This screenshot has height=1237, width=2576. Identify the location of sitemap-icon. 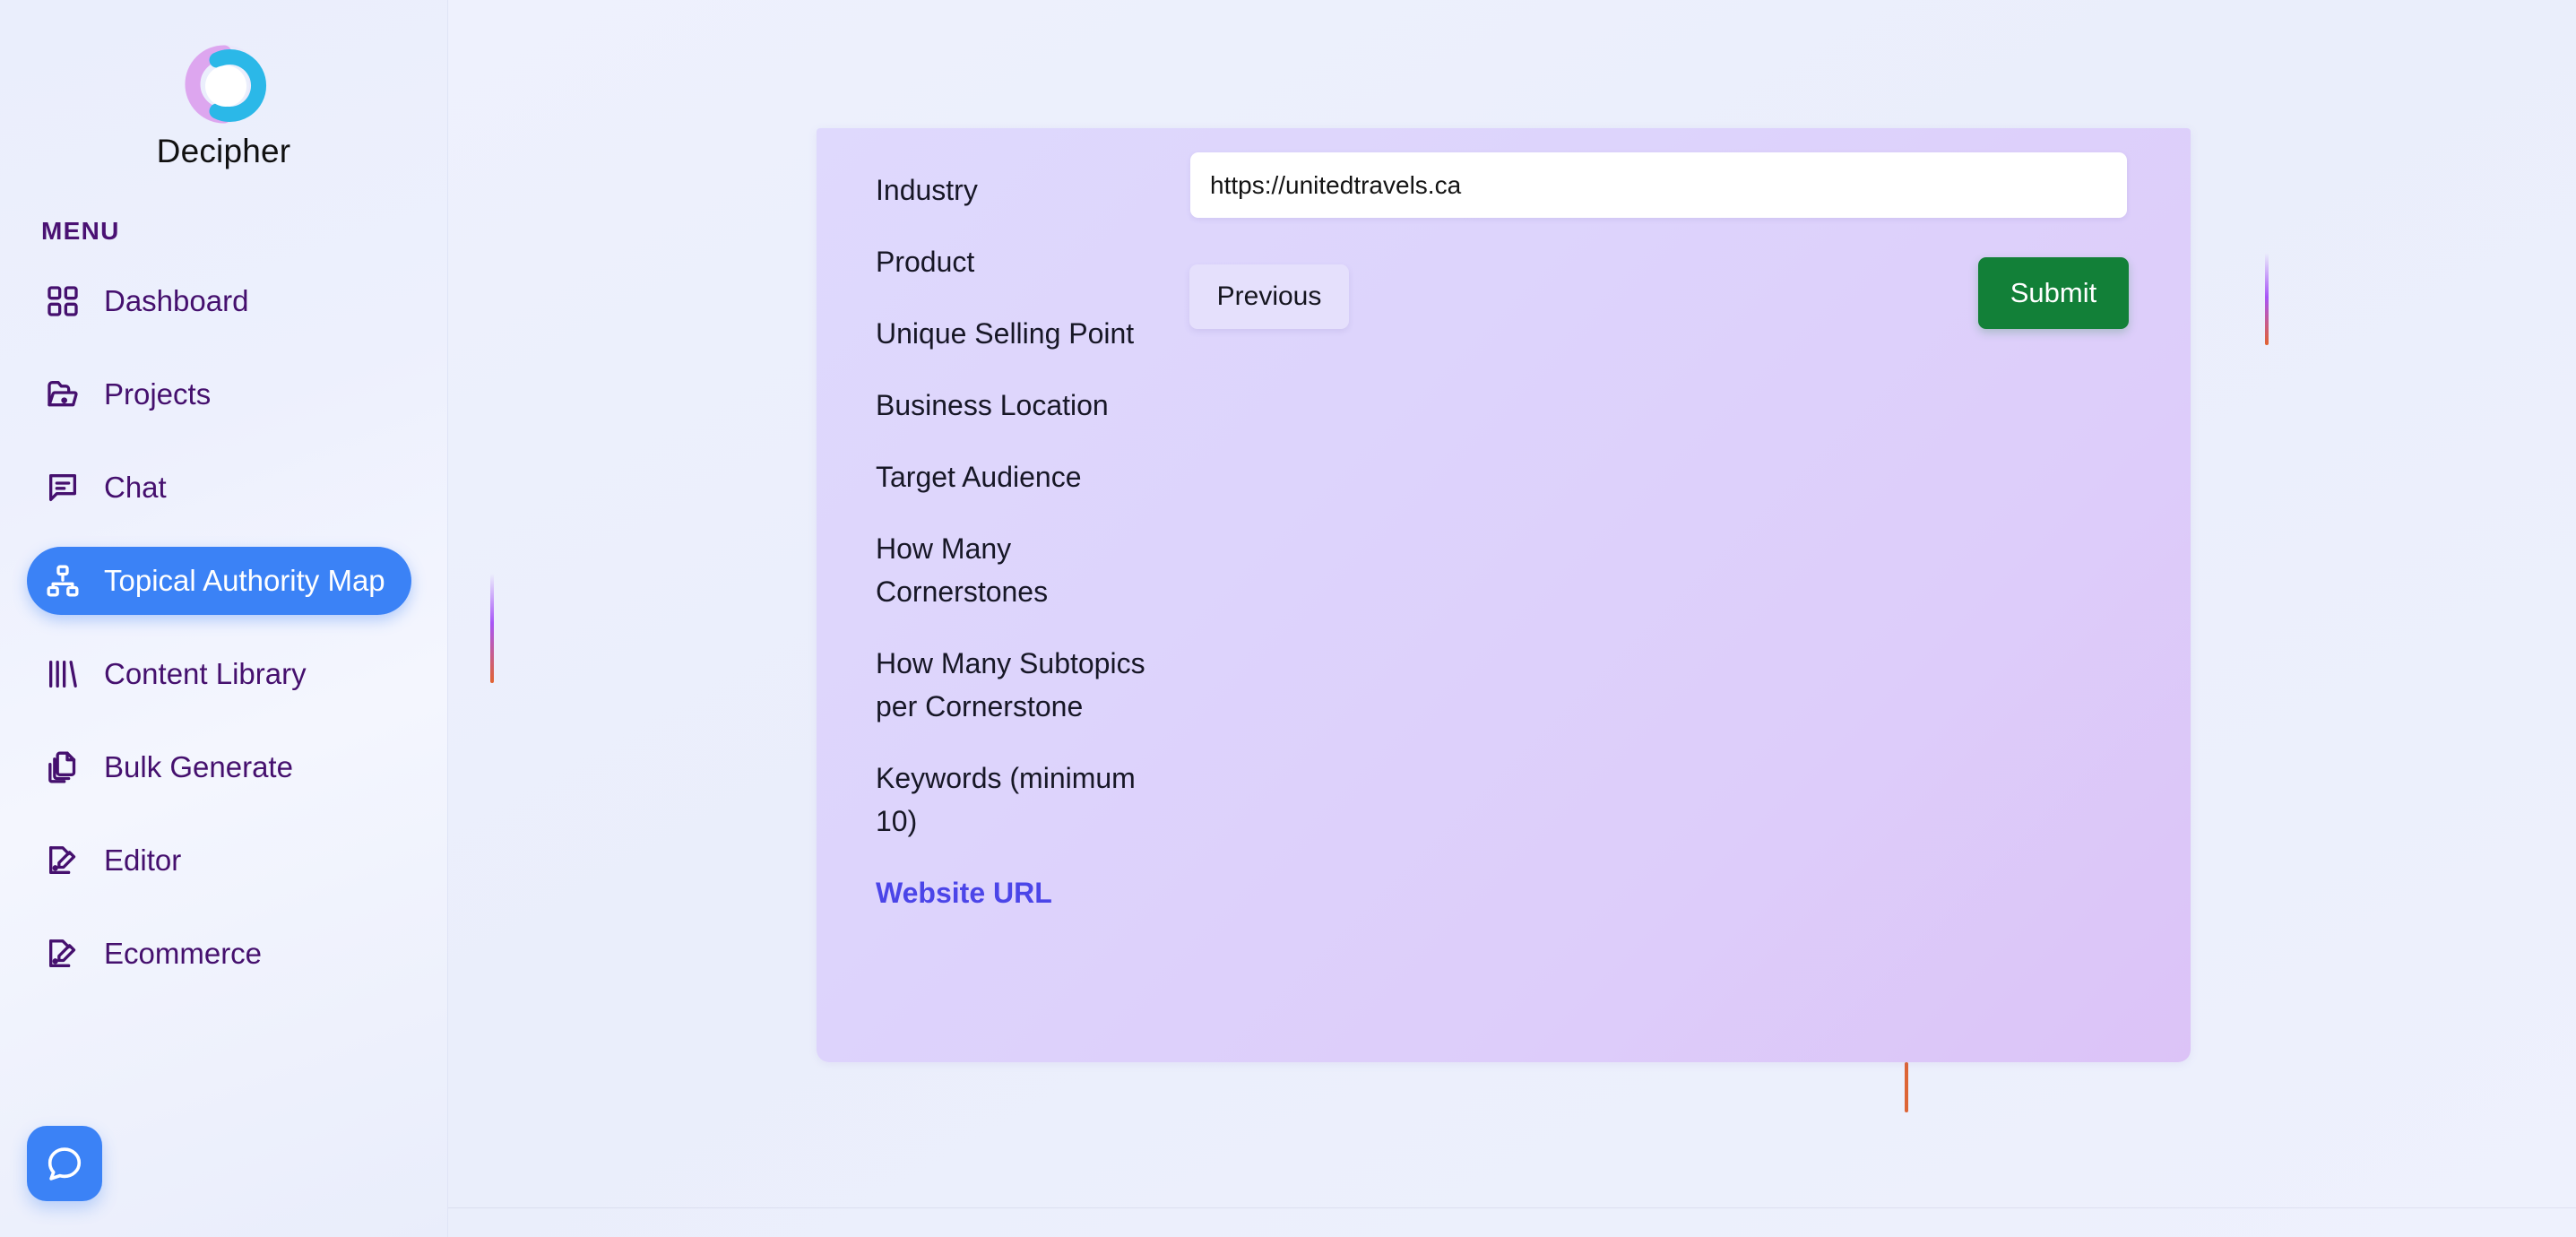
(62, 581).